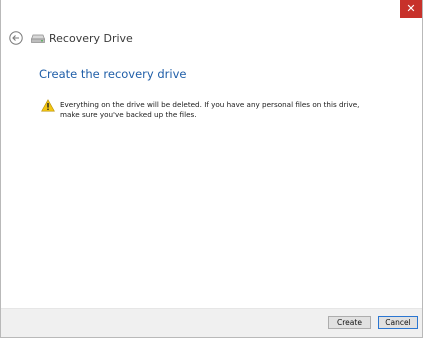 This screenshot has height=338, width=423. I want to click on drive-icon, so click(38, 38).